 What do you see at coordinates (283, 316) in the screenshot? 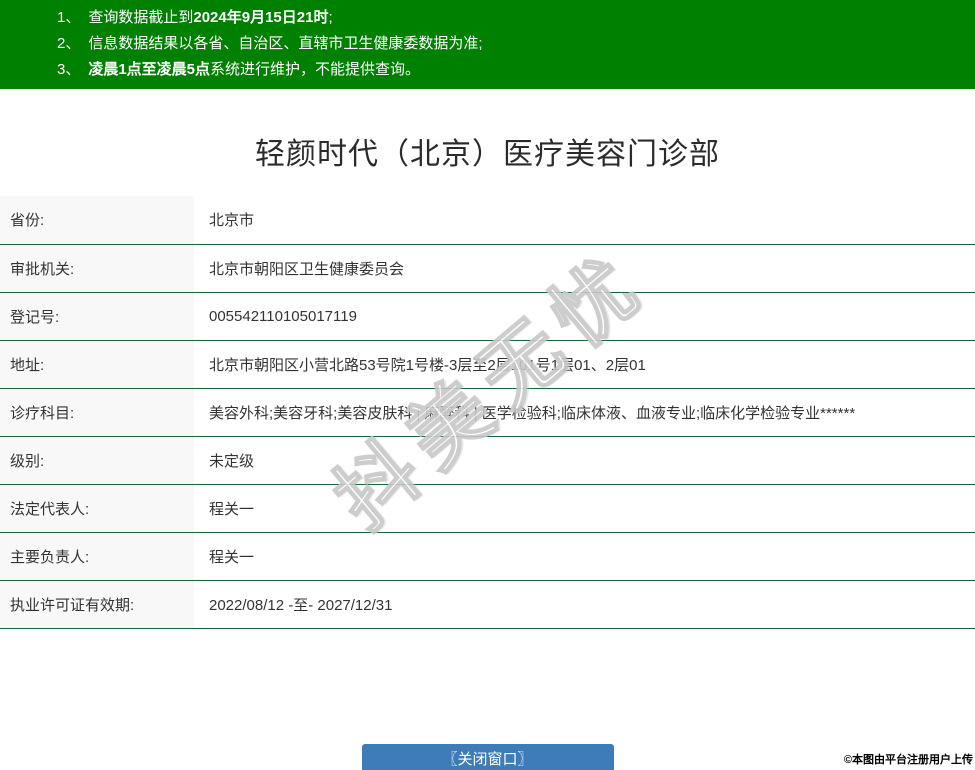
I see `row-value: 005542110105017119` at bounding box center [283, 316].